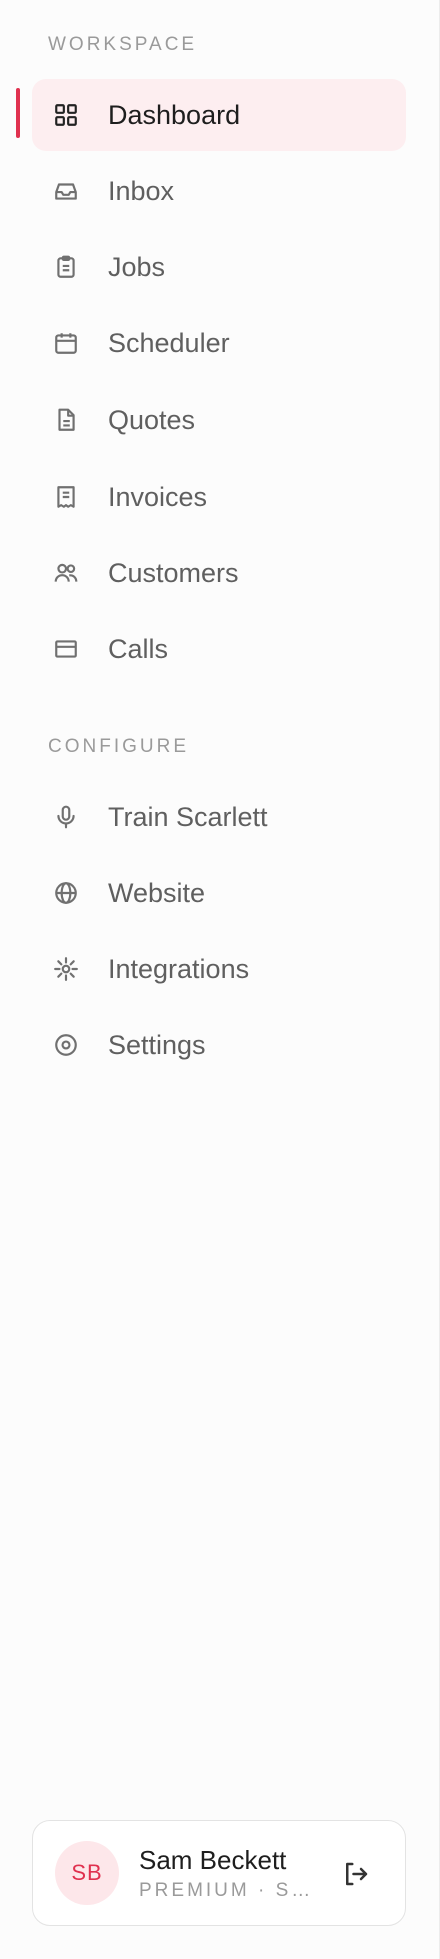  What do you see at coordinates (219, 497) in the screenshot?
I see `sidebar-item-invoices: Invoices` at bounding box center [219, 497].